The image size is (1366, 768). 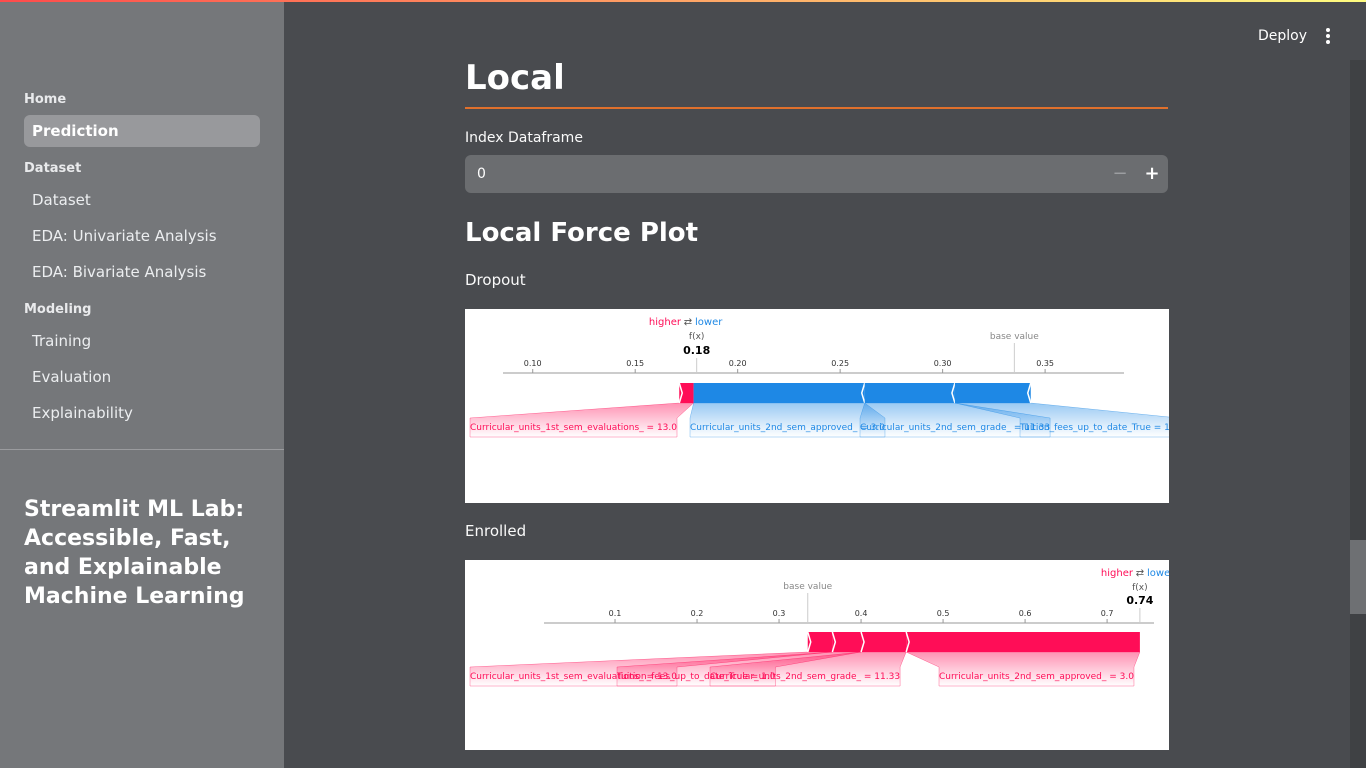 I want to click on page-title: Local, so click(x=515, y=78).